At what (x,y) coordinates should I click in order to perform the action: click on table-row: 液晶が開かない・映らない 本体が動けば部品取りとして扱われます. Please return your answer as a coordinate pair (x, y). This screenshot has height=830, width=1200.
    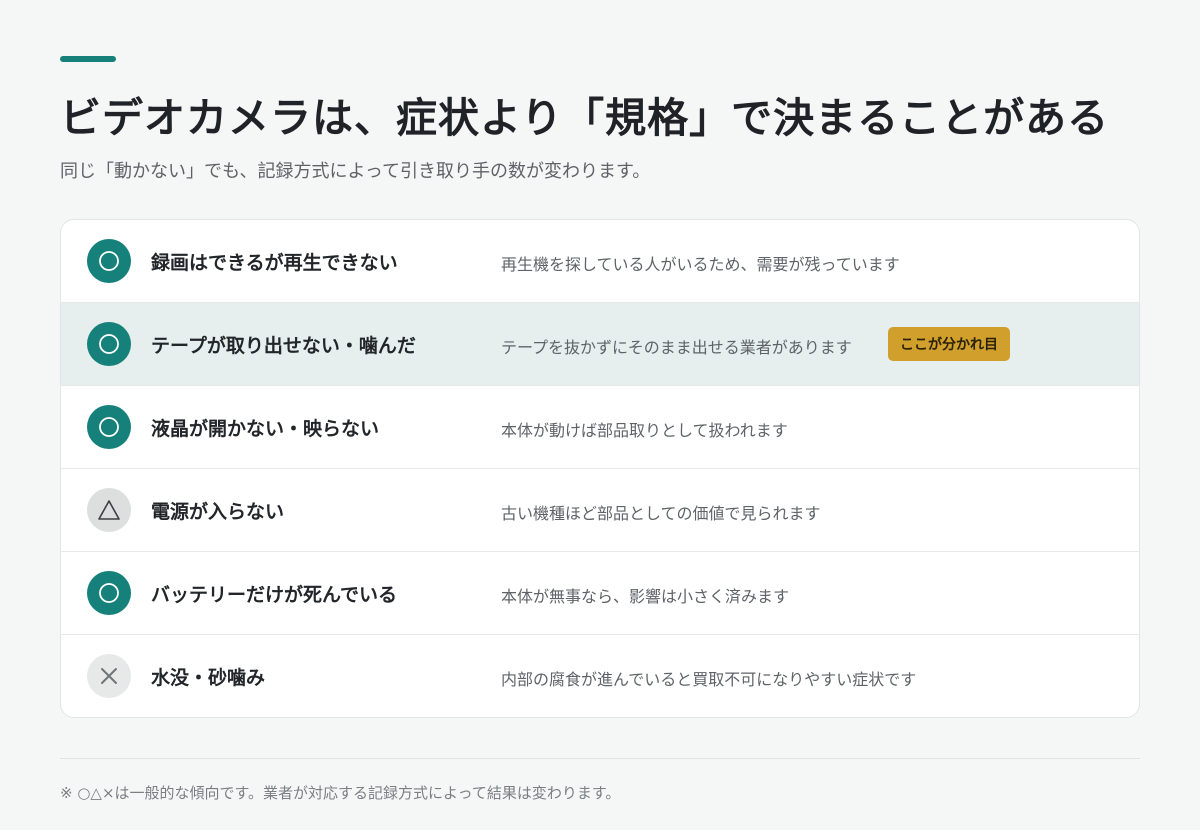
    Looking at the image, I should click on (600, 427).